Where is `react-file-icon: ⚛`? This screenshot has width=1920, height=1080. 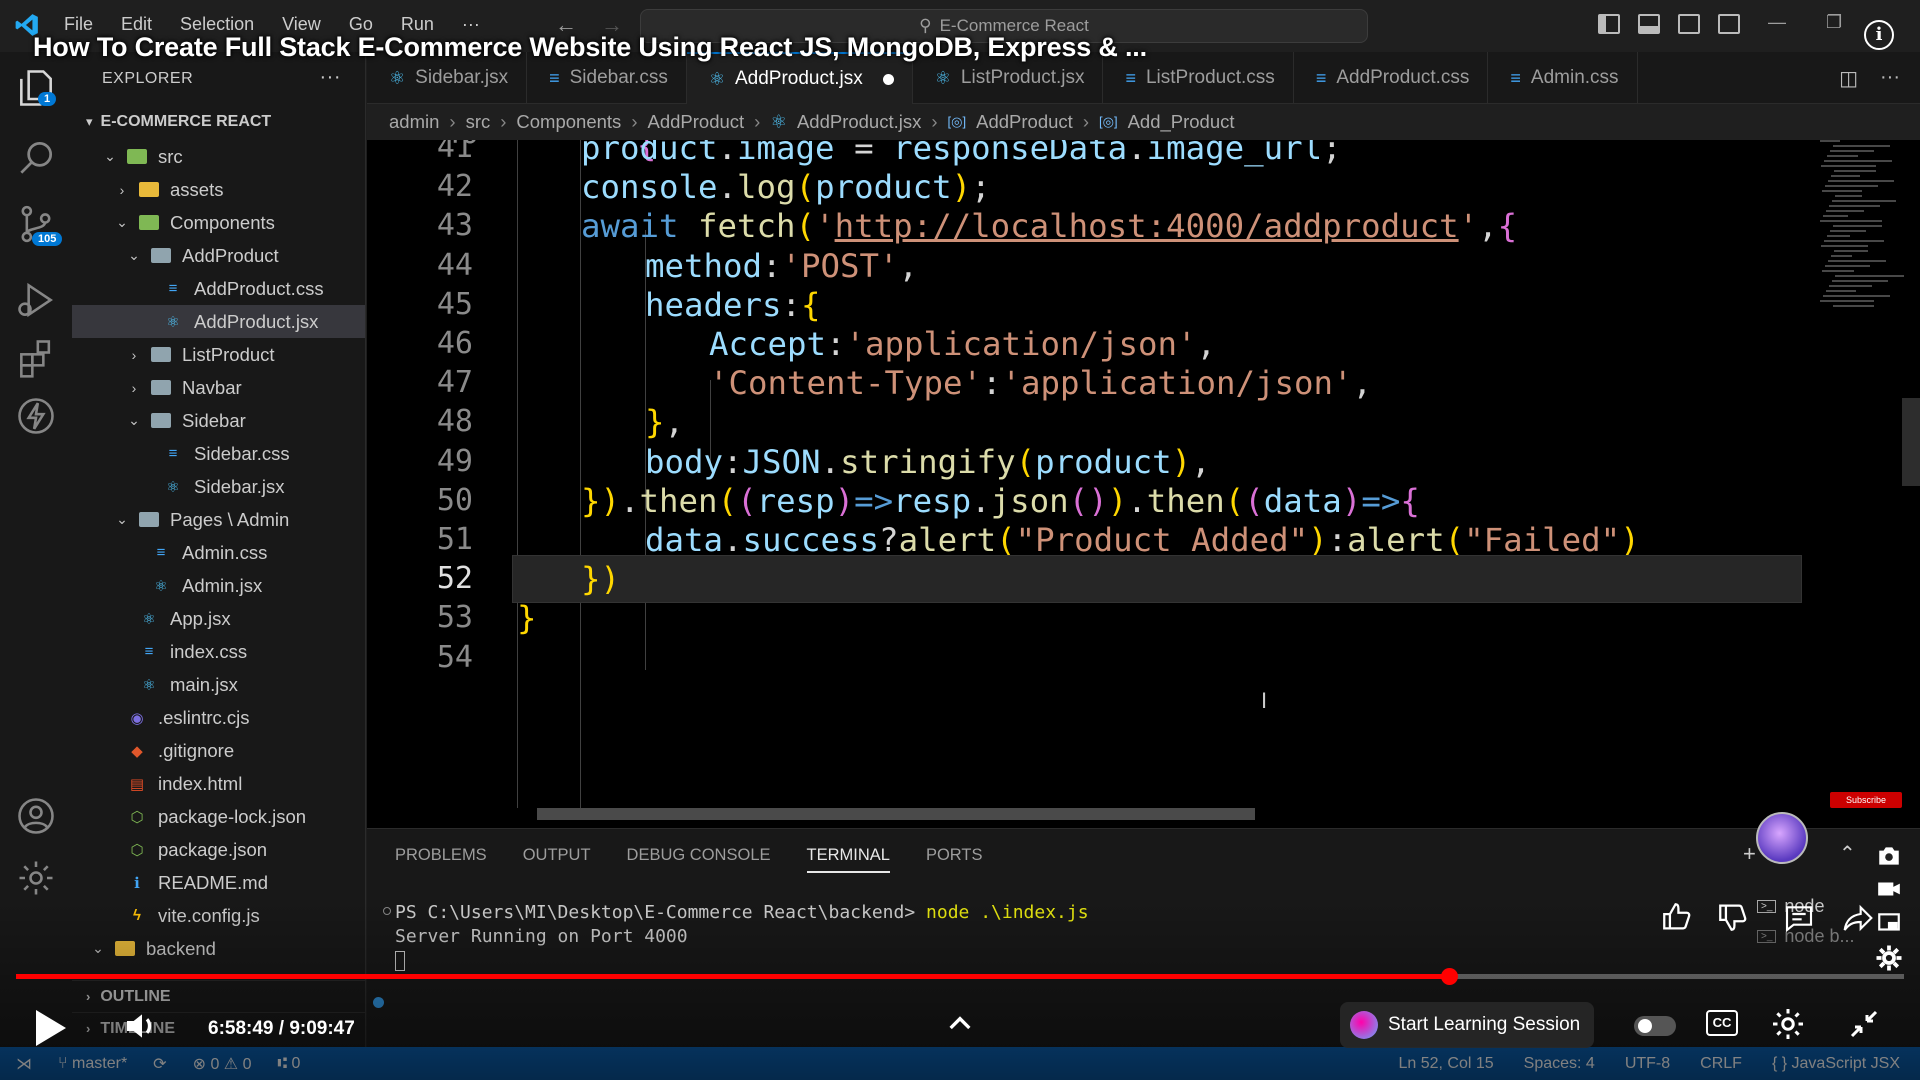 react-file-icon: ⚛ is located at coordinates (397, 77).